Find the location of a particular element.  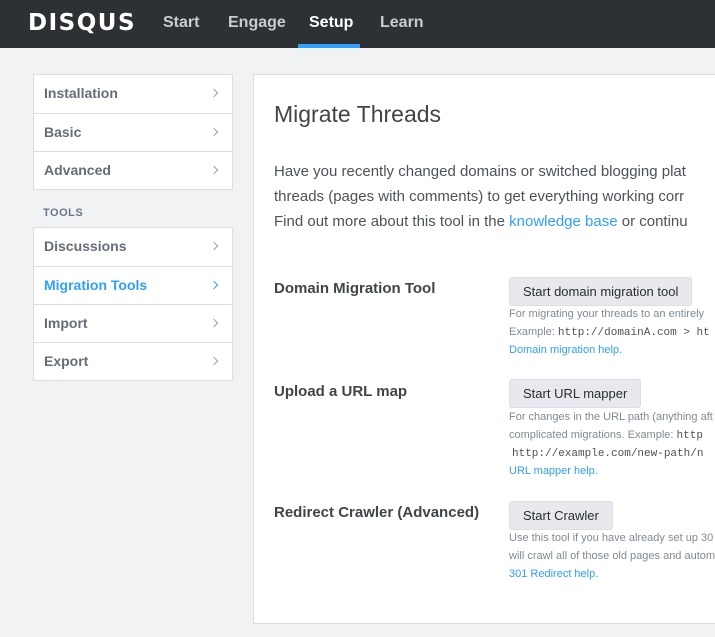

url-mapper-example-url: http://example.com/new-path/n is located at coordinates (608, 454).